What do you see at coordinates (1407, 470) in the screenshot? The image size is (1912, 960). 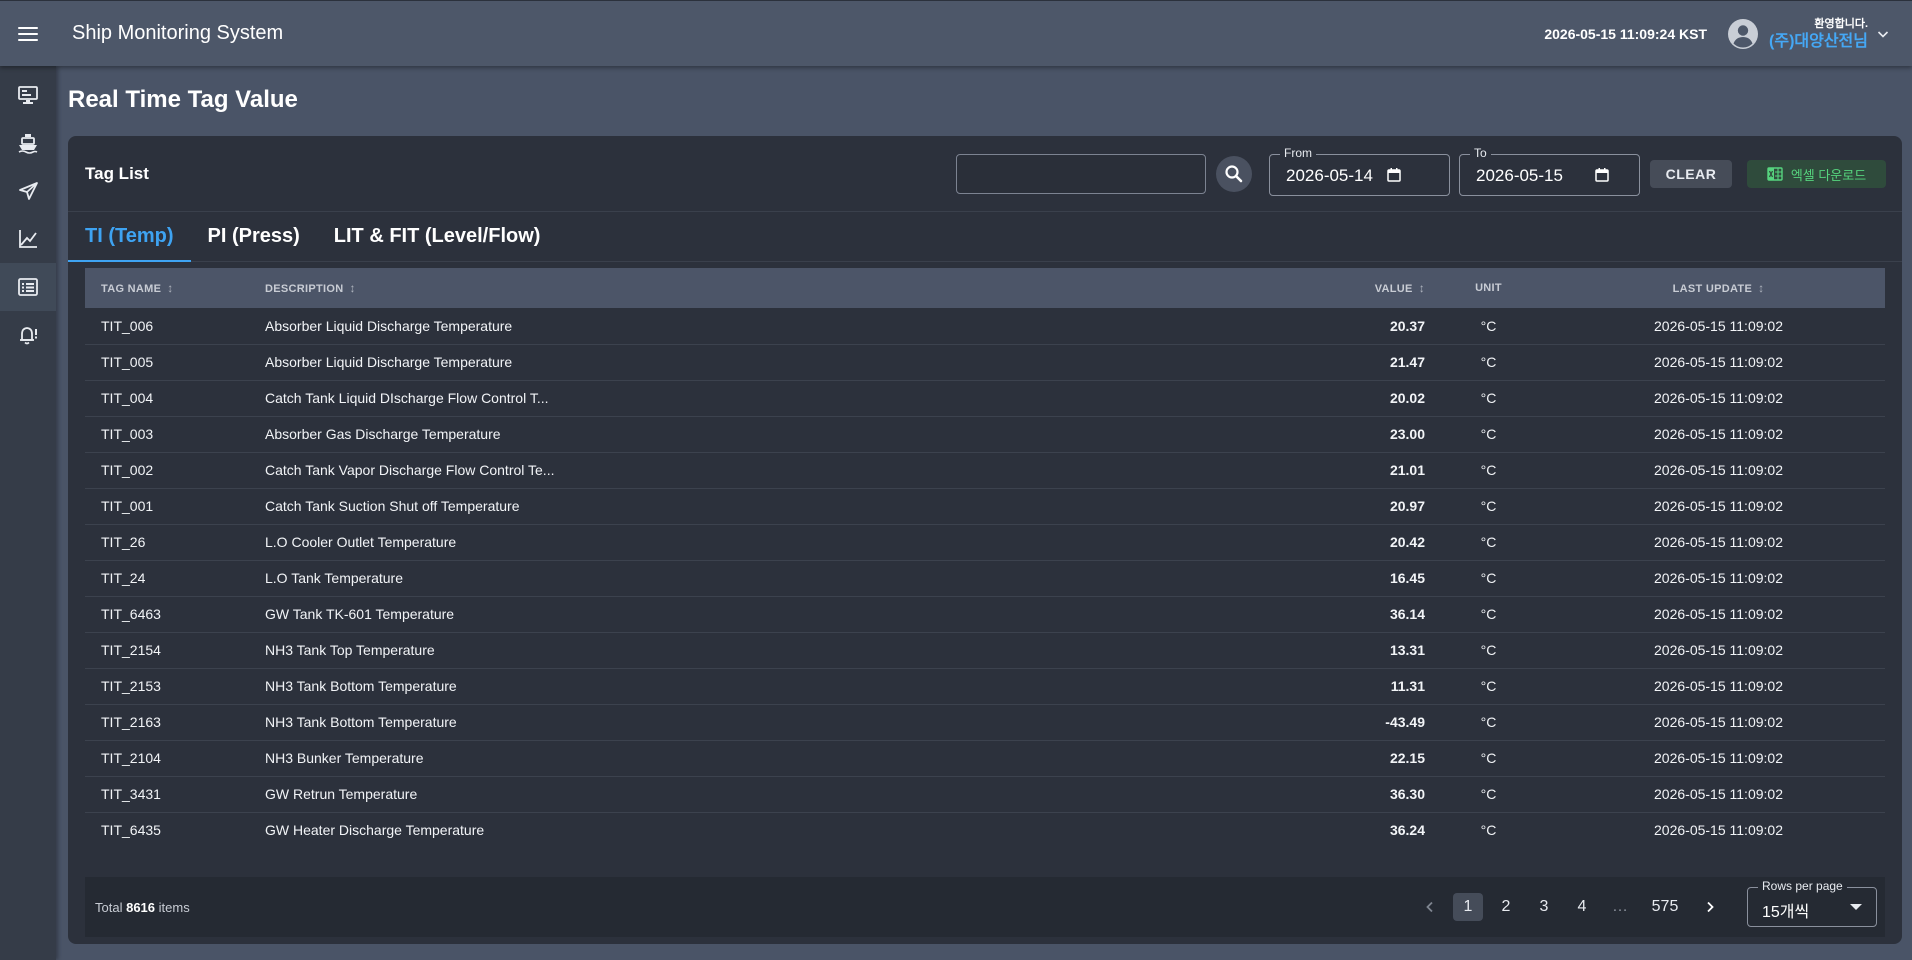 I see `value-cell: 21.01` at bounding box center [1407, 470].